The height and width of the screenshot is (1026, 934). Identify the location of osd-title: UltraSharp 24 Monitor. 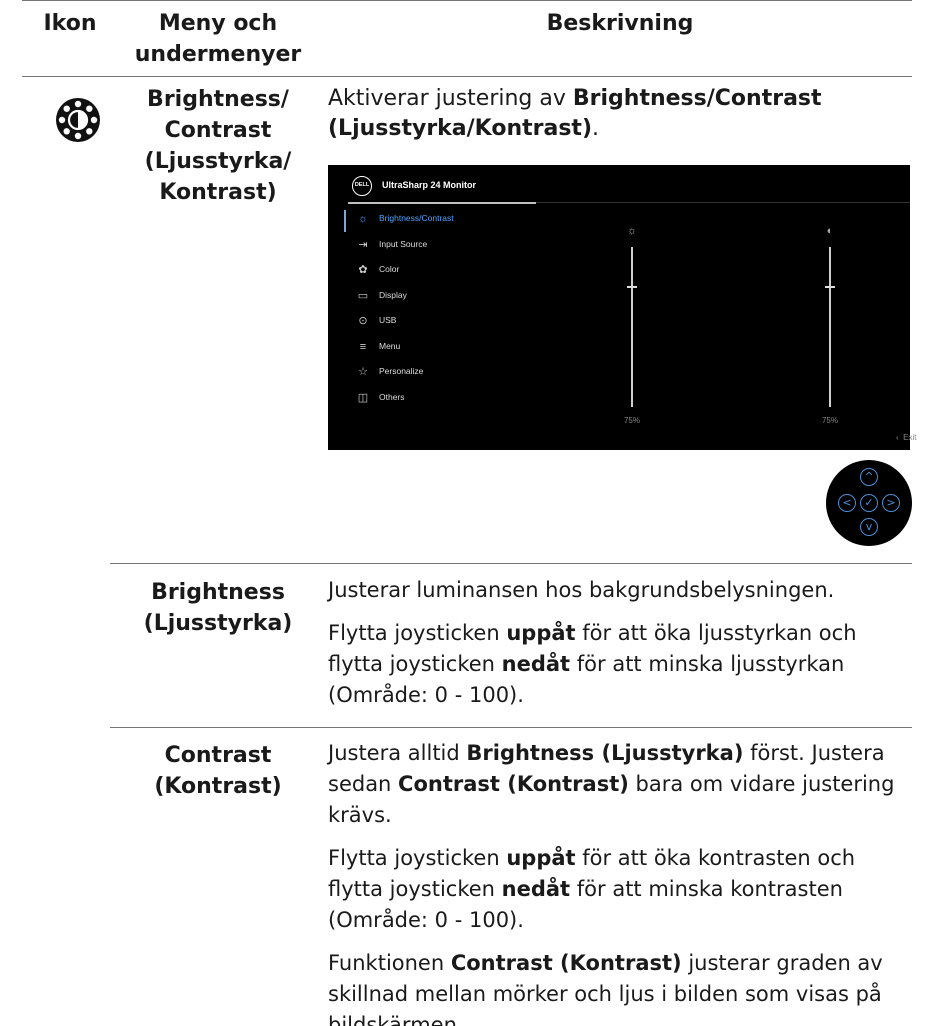
(429, 185).